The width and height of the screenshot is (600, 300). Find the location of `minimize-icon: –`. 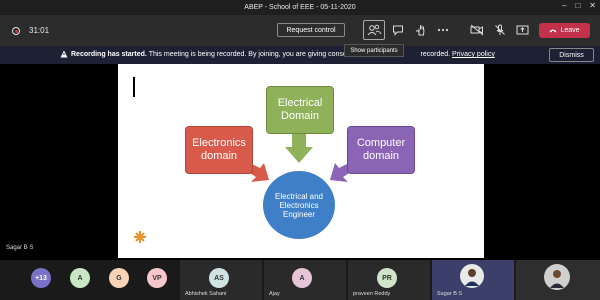

minimize-icon: – is located at coordinates (564, 5).